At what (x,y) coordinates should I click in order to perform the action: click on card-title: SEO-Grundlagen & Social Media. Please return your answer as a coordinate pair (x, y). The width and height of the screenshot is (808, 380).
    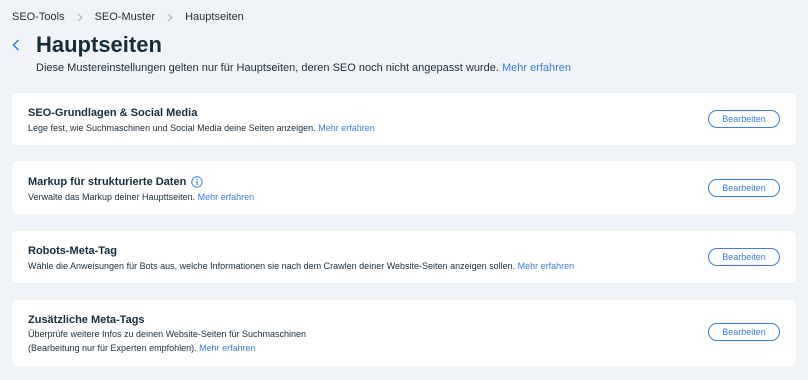
    Looking at the image, I should click on (113, 113).